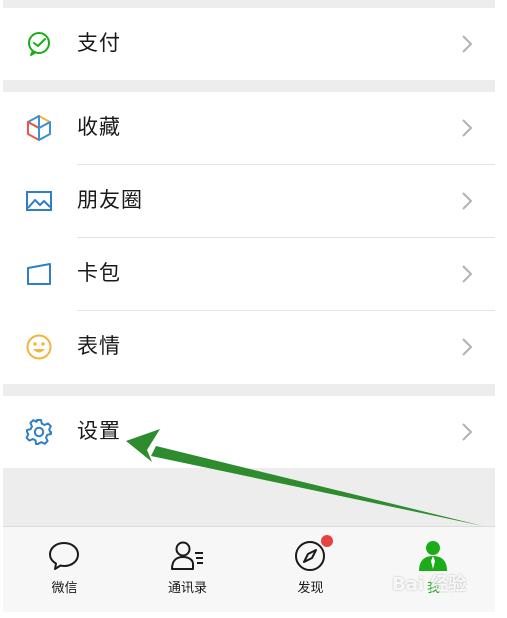 Image resolution: width=507 pixels, height=618 pixels. What do you see at coordinates (99, 273) in the screenshot?
I see `menu-item-label: 卡包` at bounding box center [99, 273].